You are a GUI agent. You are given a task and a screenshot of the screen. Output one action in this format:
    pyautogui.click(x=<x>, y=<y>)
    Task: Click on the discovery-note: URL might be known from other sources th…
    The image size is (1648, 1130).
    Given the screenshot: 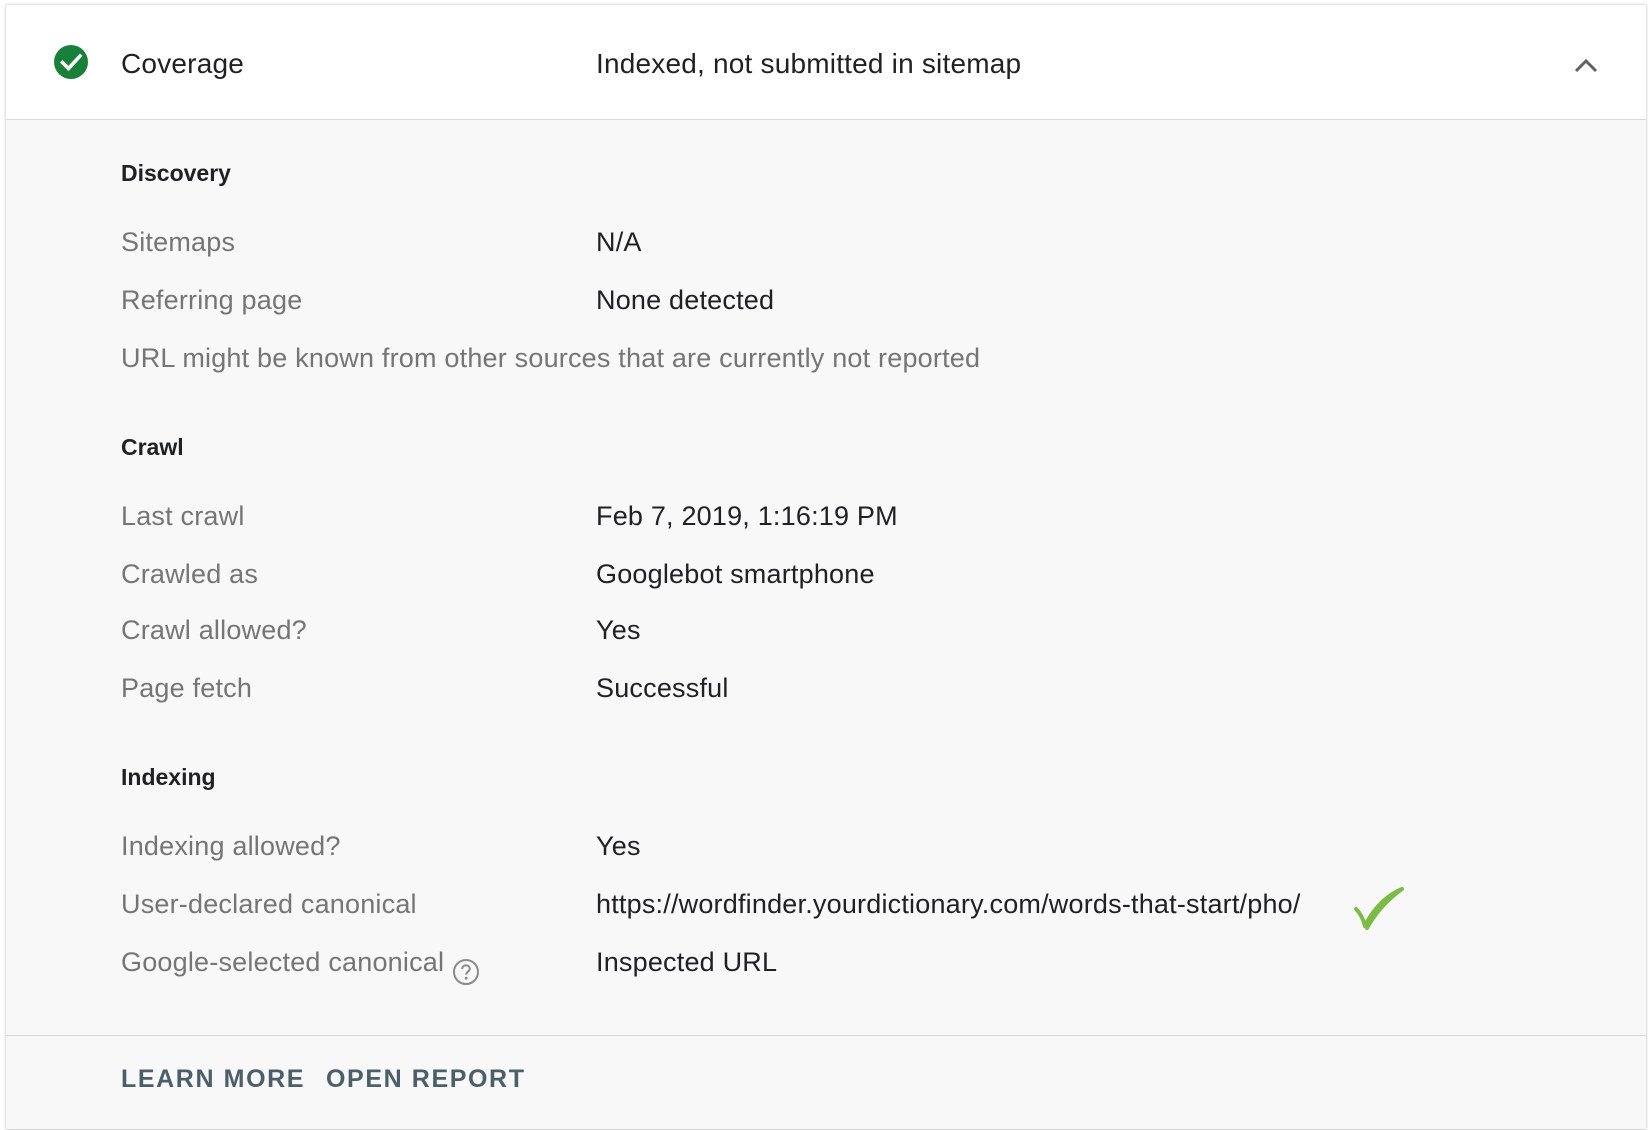 What is the action you would take?
    pyautogui.click(x=551, y=358)
    